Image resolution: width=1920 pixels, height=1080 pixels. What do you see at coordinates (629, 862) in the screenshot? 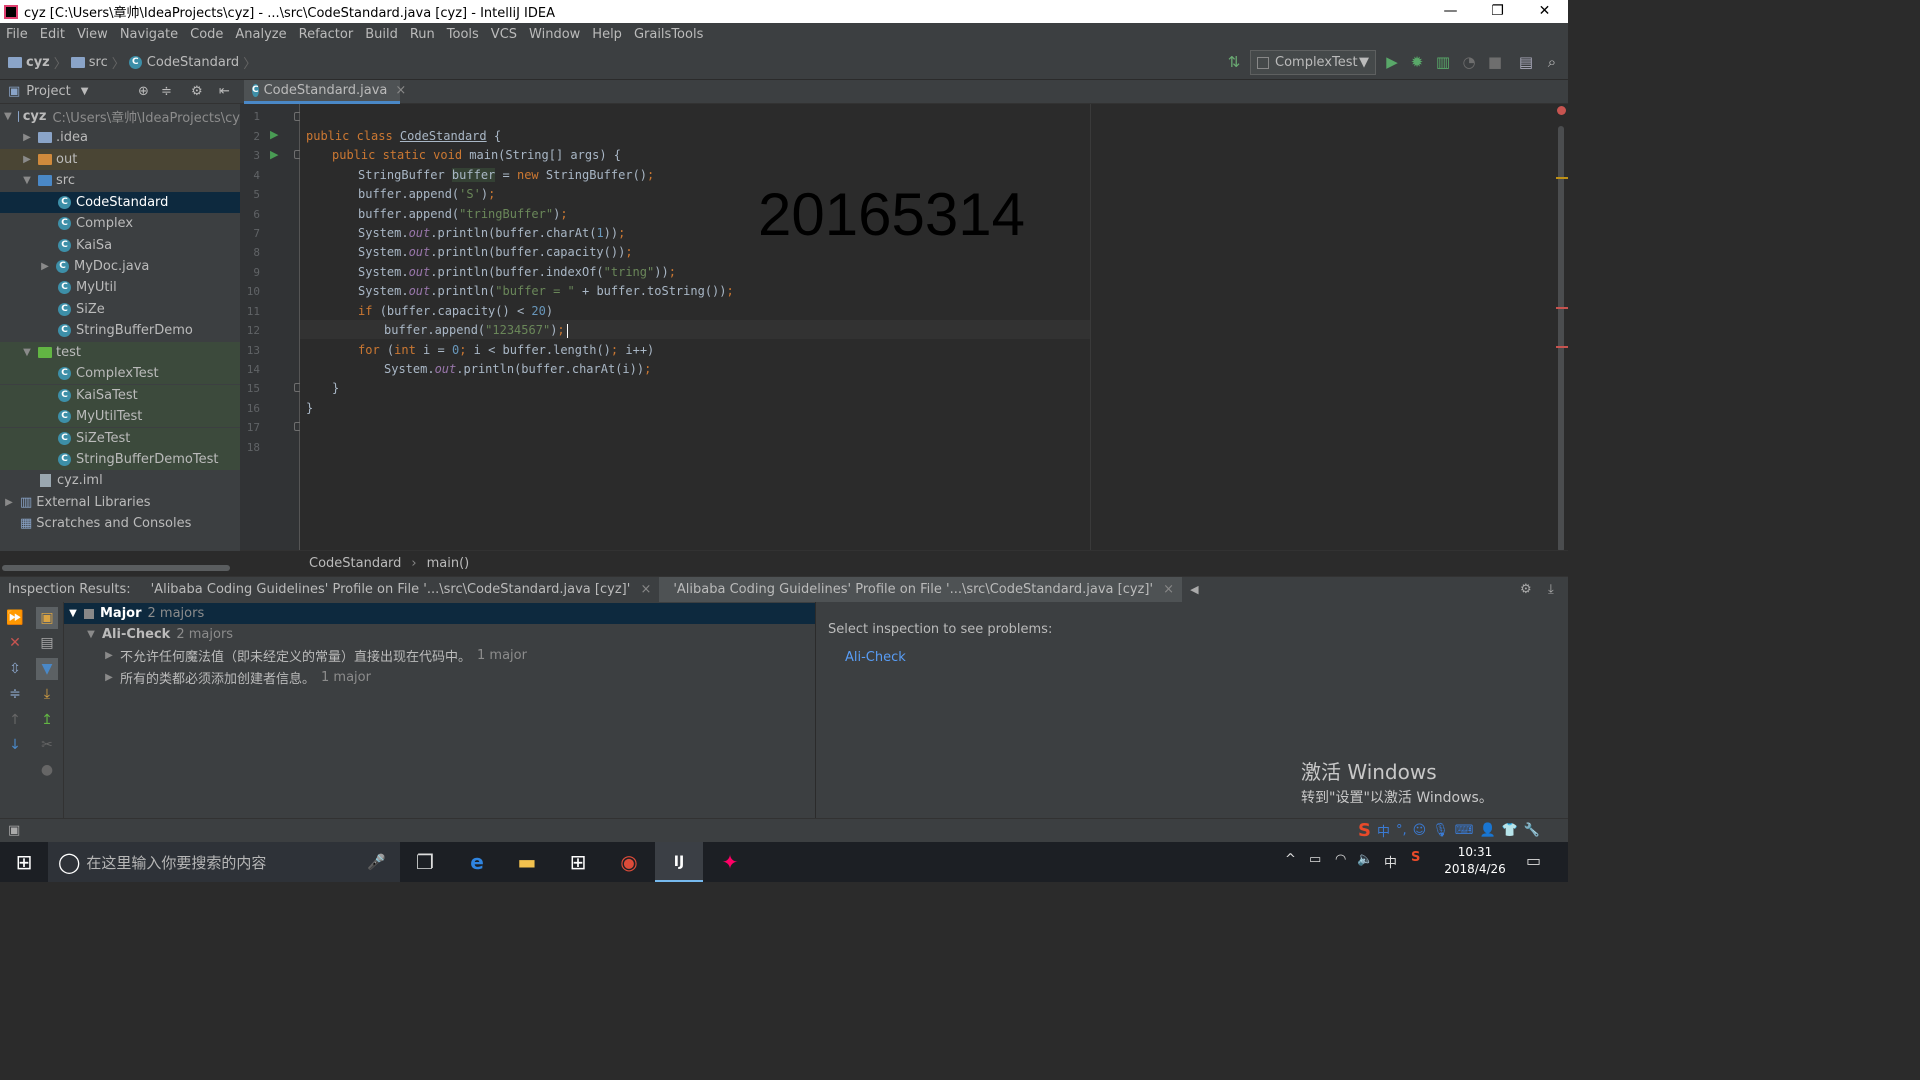
I see `chrome-icon: ◉` at bounding box center [629, 862].